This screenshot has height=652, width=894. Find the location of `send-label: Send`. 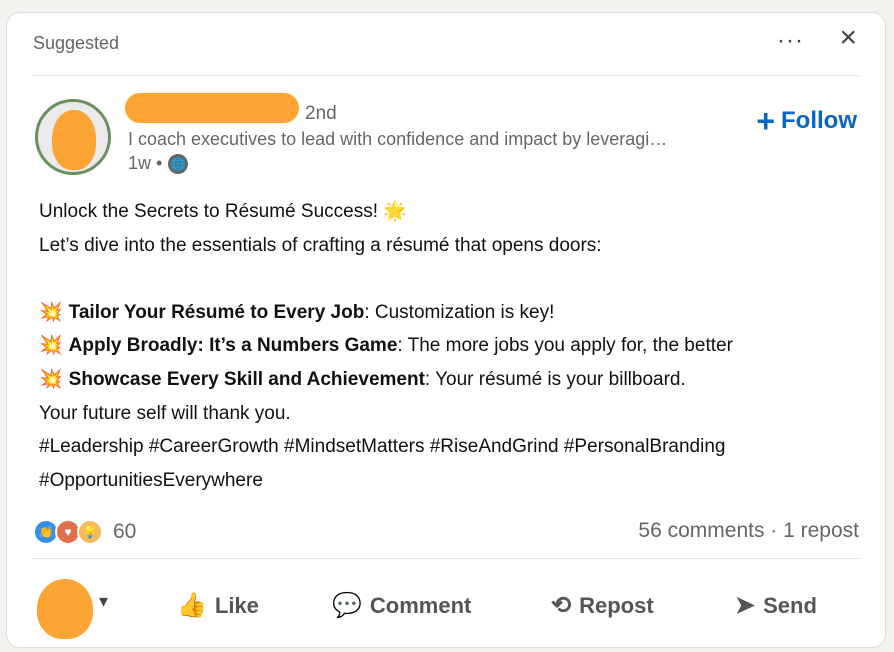

send-label: Send is located at coordinates (790, 605).